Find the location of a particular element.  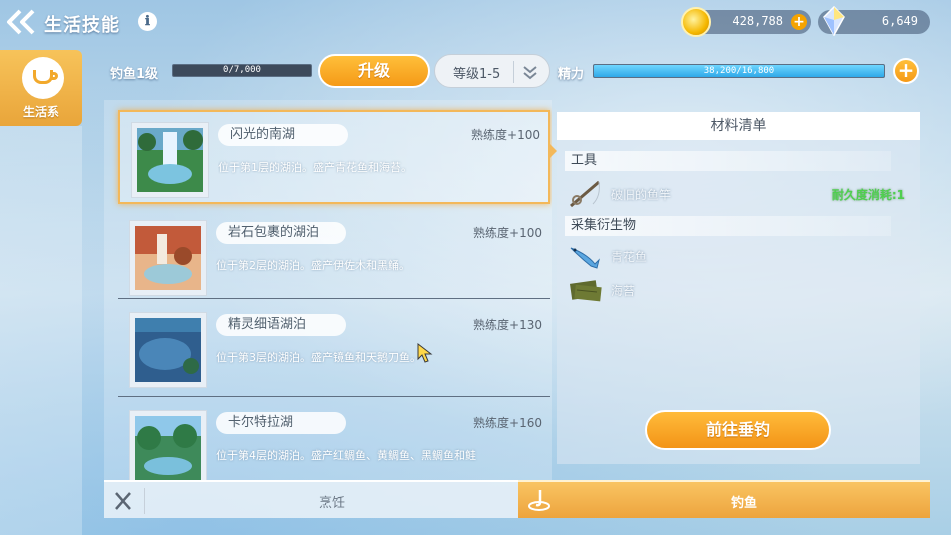

fork-knife-icon is located at coordinates (123, 501).